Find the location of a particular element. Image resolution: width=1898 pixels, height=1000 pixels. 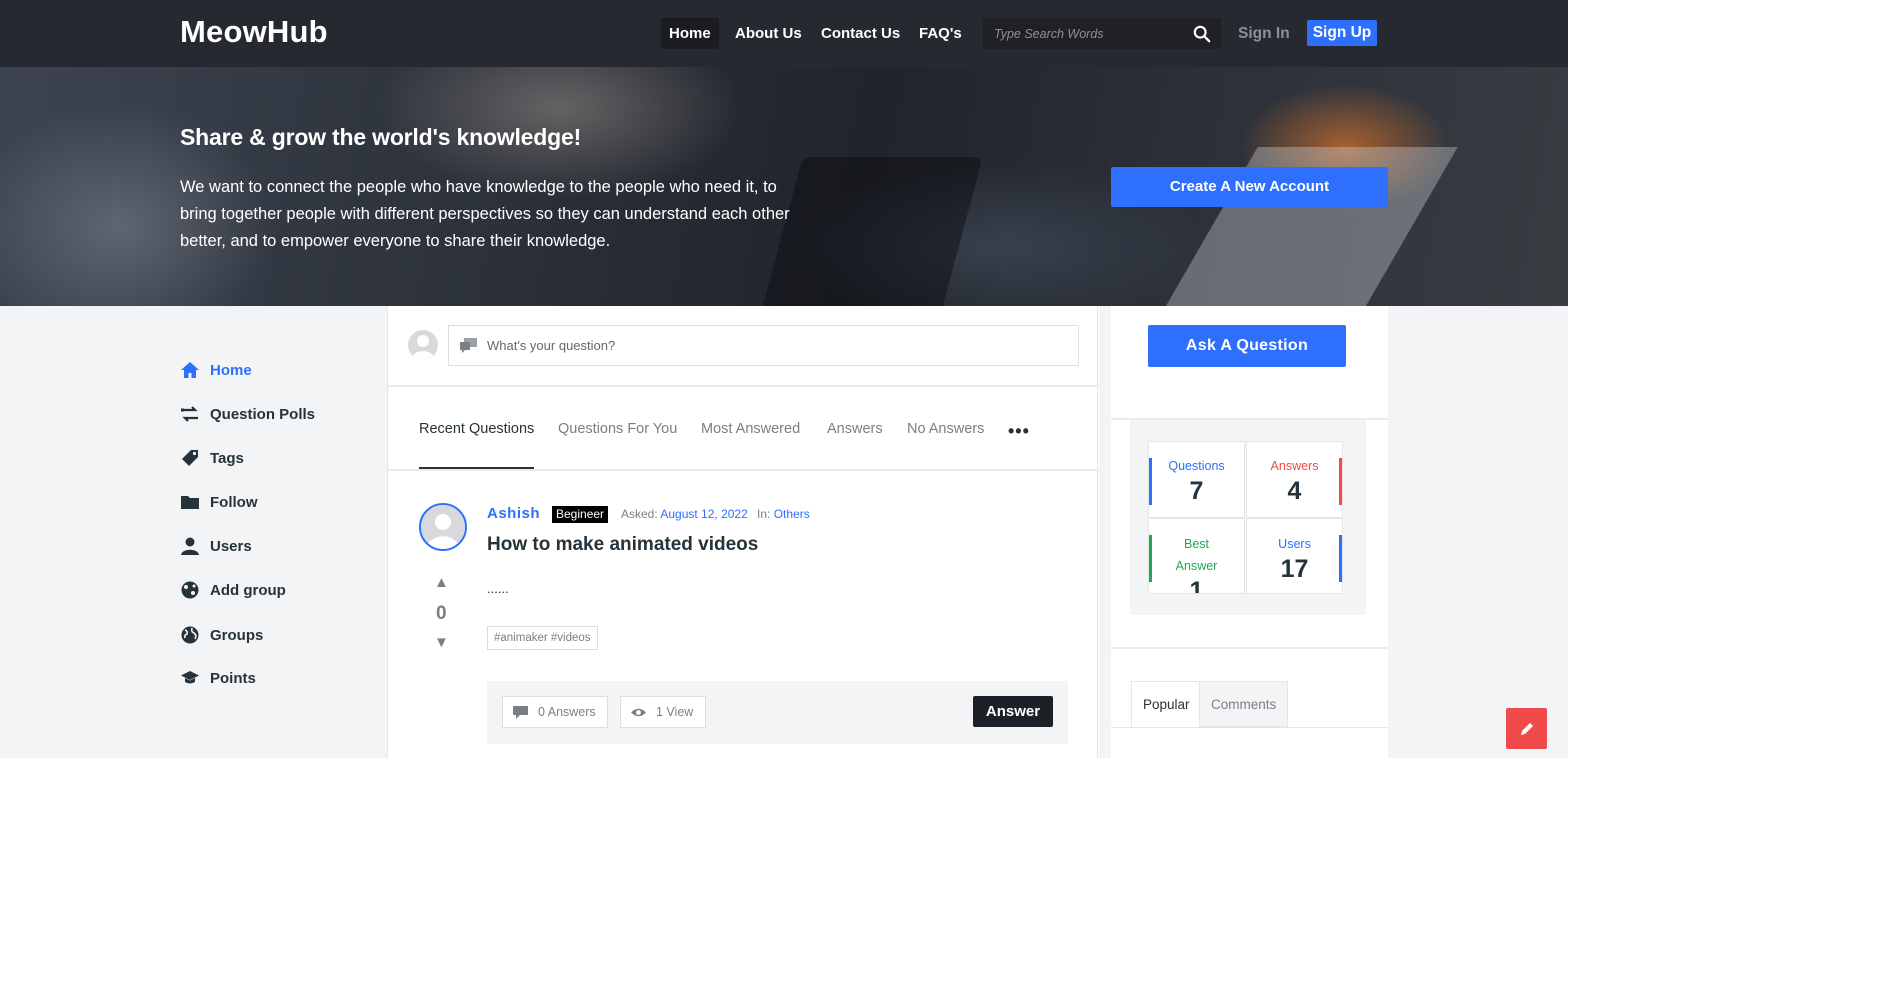

category-meta: In: Others is located at coordinates (783, 514).